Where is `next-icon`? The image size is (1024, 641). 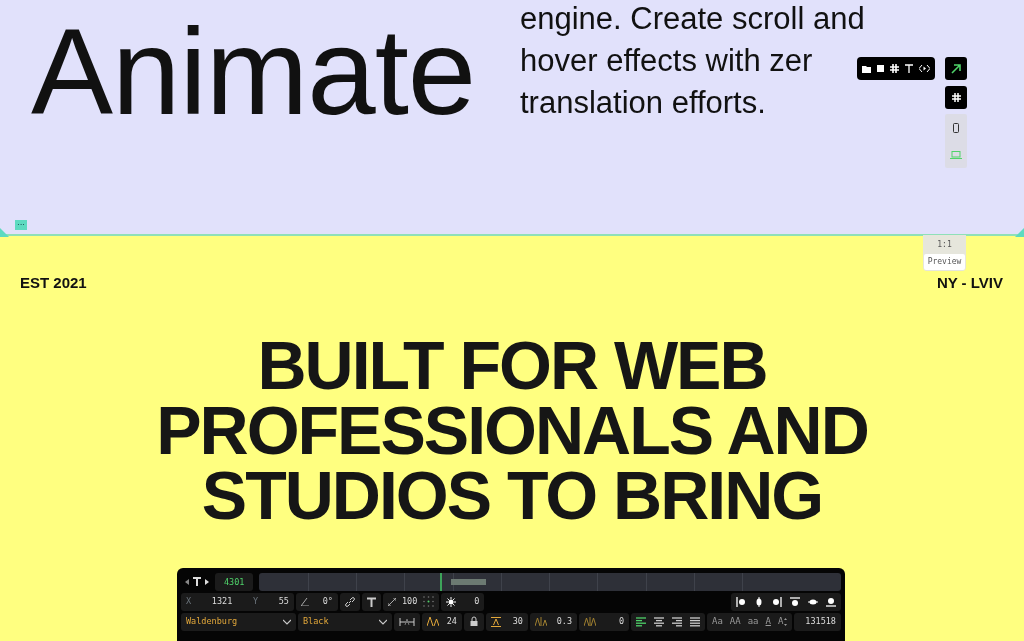
next-icon is located at coordinates (207, 581).